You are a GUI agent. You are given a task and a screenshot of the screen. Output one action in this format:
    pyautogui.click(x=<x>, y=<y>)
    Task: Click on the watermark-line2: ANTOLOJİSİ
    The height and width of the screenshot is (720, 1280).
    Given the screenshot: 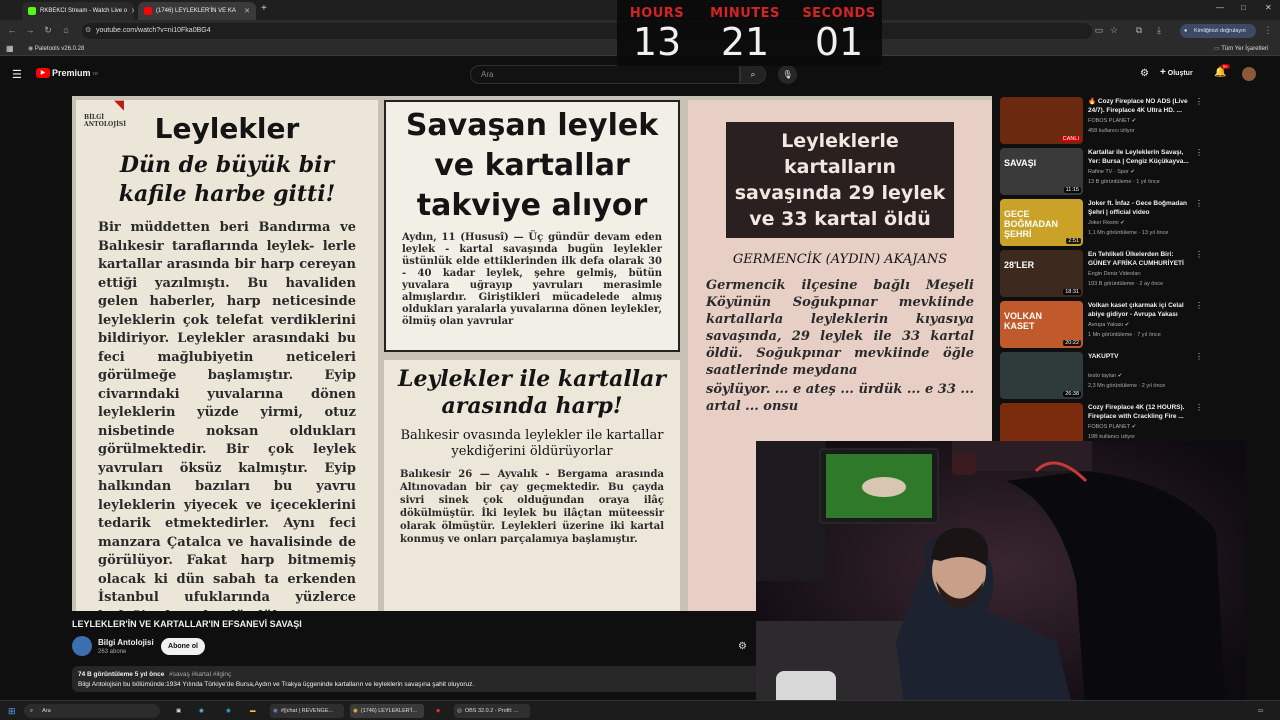 What is the action you would take?
    pyautogui.click(x=105, y=124)
    